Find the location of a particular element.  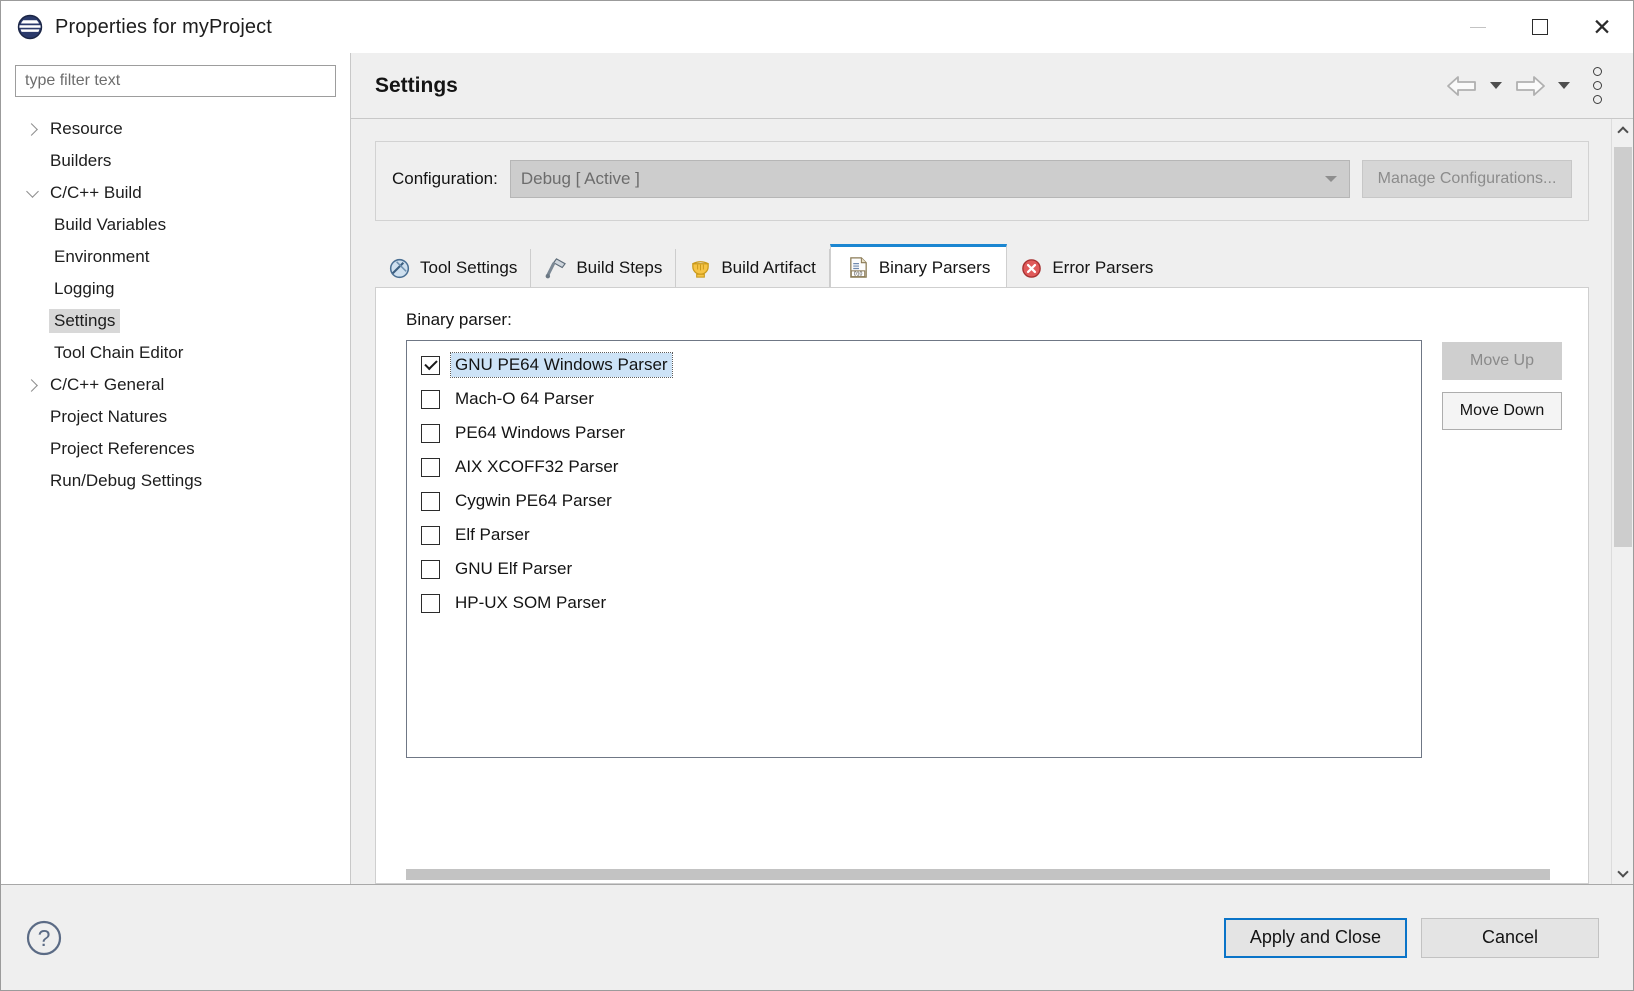

tab-build-artifact: Build Artifact is located at coordinates (753, 268).